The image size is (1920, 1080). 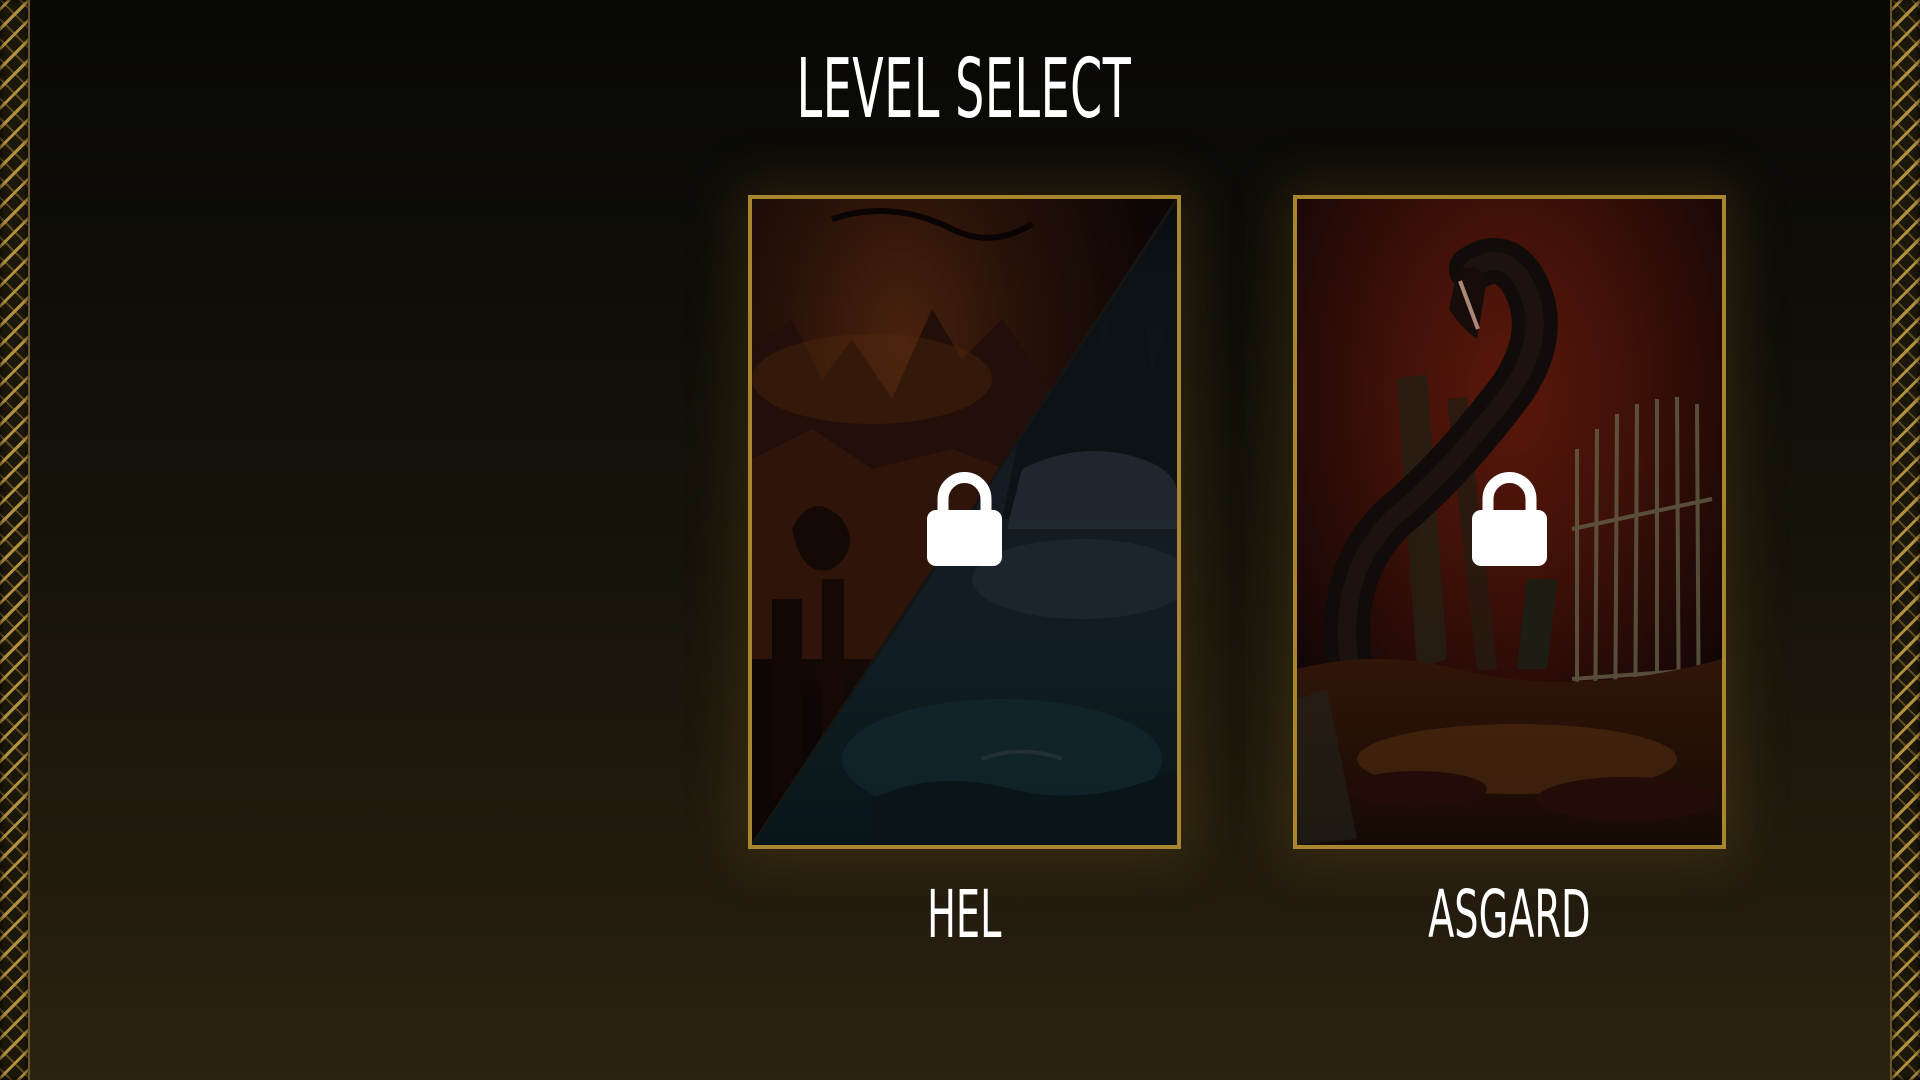 I want to click on screen-title: LEVEL SELECT, so click(x=964, y=89).